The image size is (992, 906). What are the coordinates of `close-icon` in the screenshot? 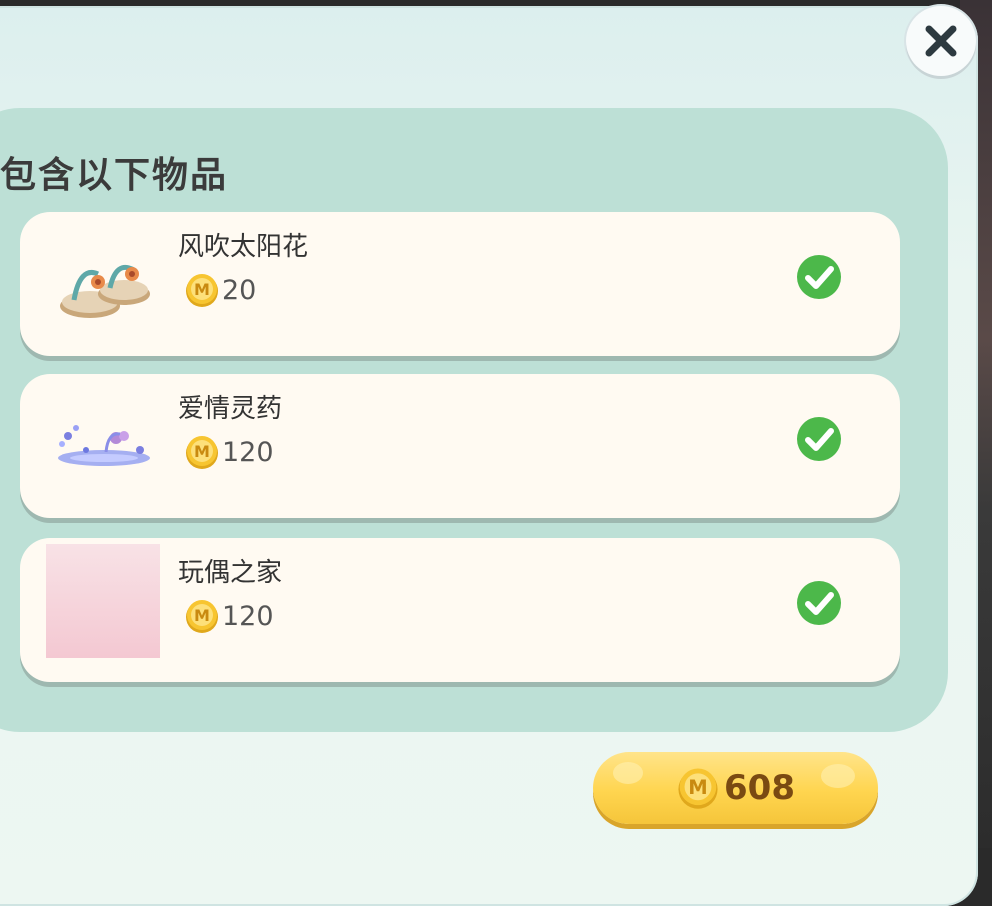 It's located at (941, 41).